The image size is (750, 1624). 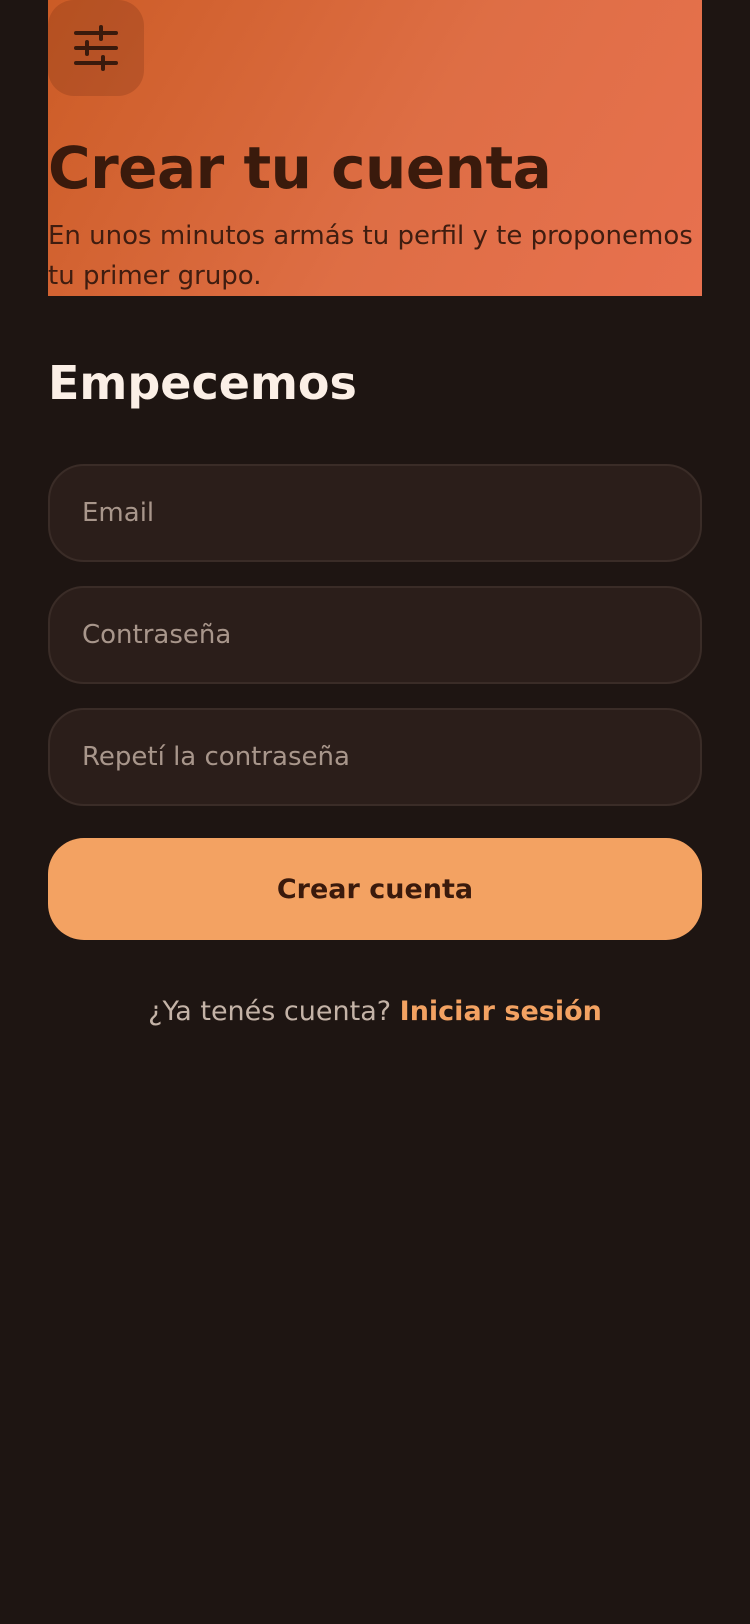 What do you see at coordinates (202, 383) in the screenshot?
I see `form-heading: Empecemos` at bounding box center [202, 383].